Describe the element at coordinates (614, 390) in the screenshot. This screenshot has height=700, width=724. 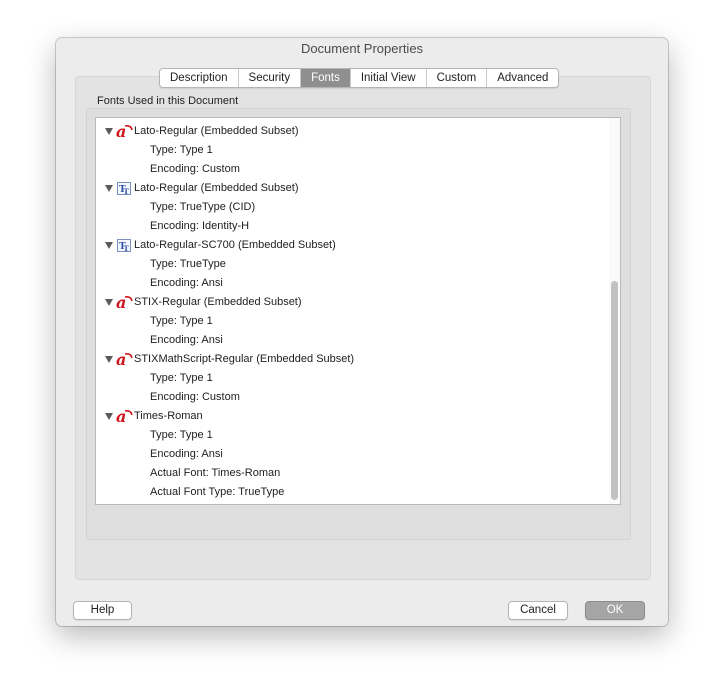
I see `scrollbar-thumb` at that location.